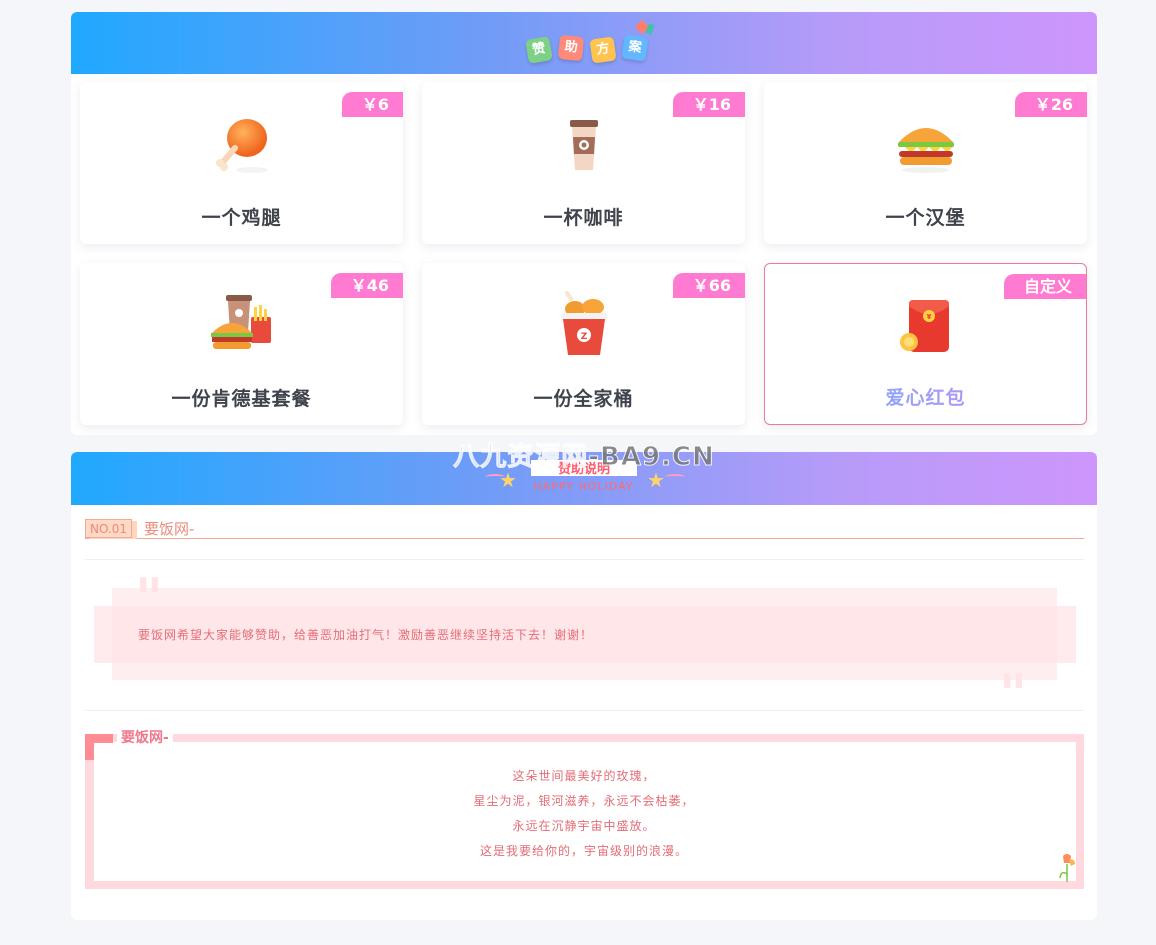 This screenshot has width=1156, height=945. What do you see at coordinates (145, 737) in the screenshot?
I see `poem-title: 要饭网-` at bounding box center [145, 737].